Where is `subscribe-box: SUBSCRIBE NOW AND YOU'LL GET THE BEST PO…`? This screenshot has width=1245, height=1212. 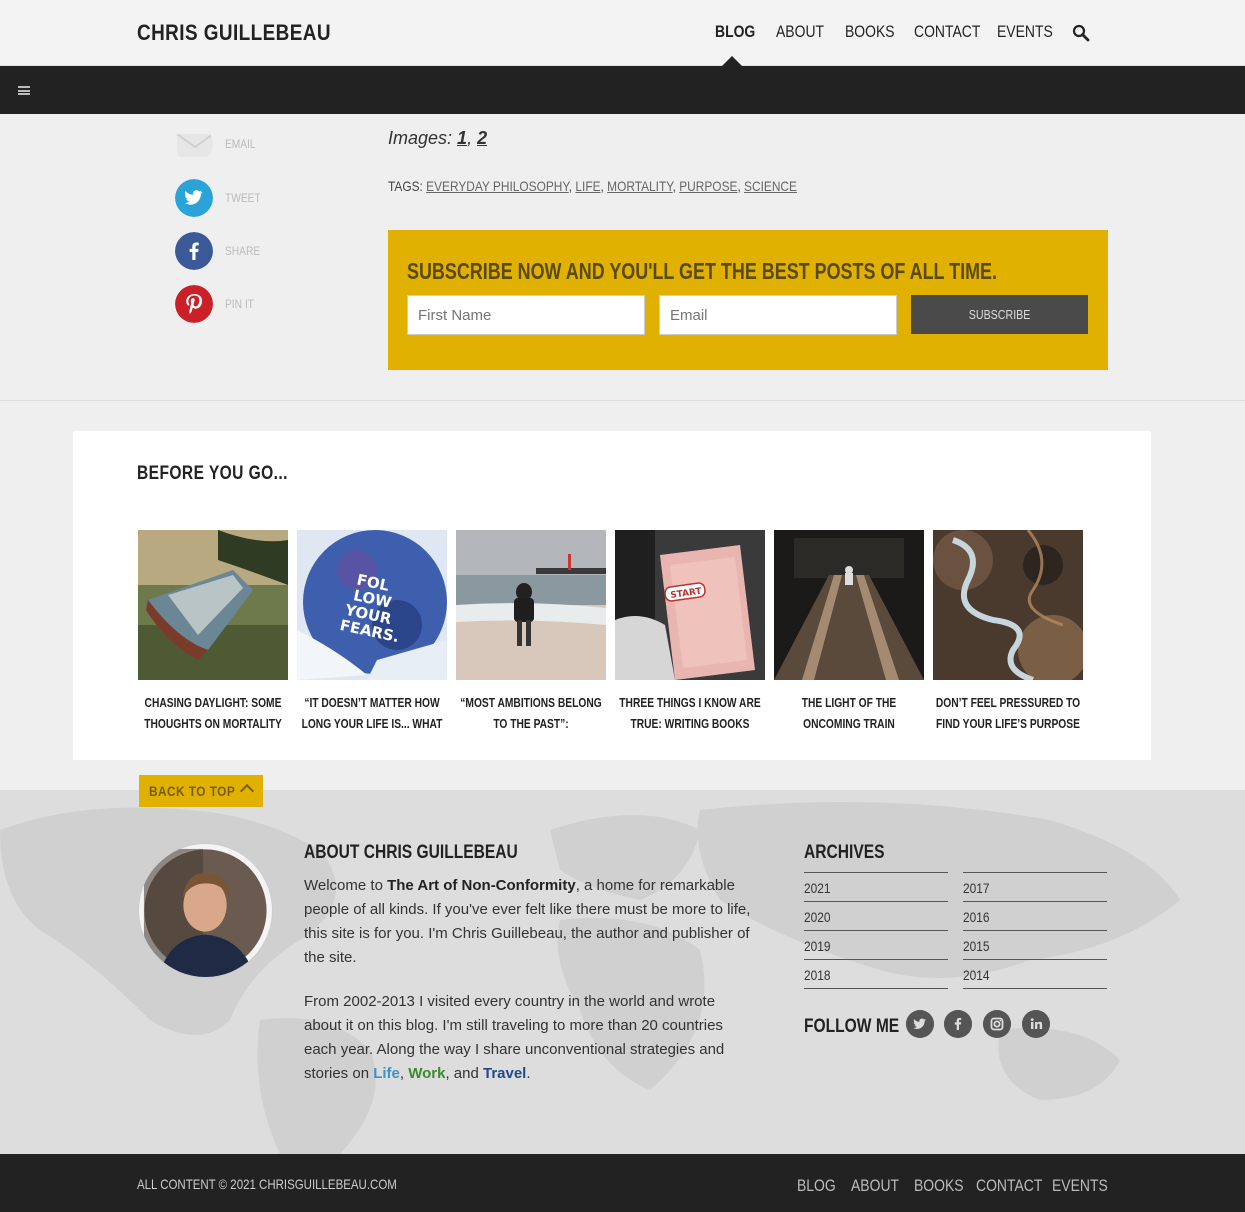 subscribe-box: SUBSCRIBE NOW AND YOU'LL GET THE BEST PO… is located at coordinates (748, 300).